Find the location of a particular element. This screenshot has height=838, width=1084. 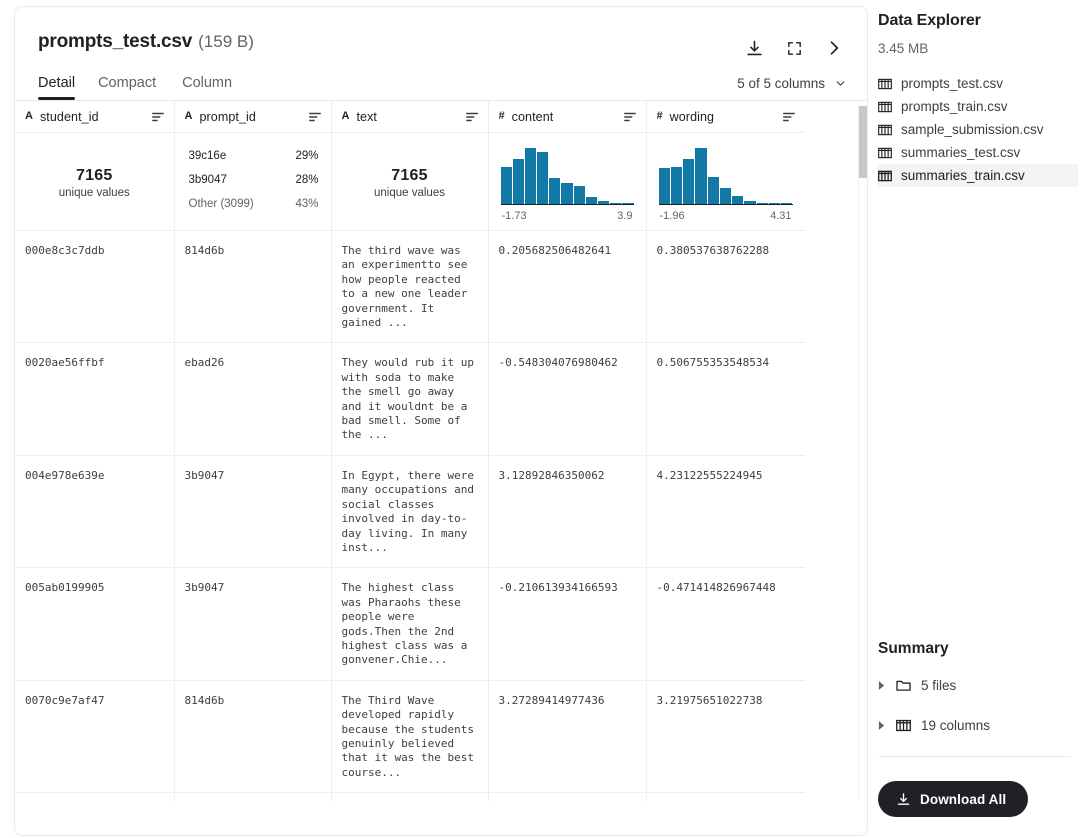

tab-compact: Compact is located at coordinates (134, 87).